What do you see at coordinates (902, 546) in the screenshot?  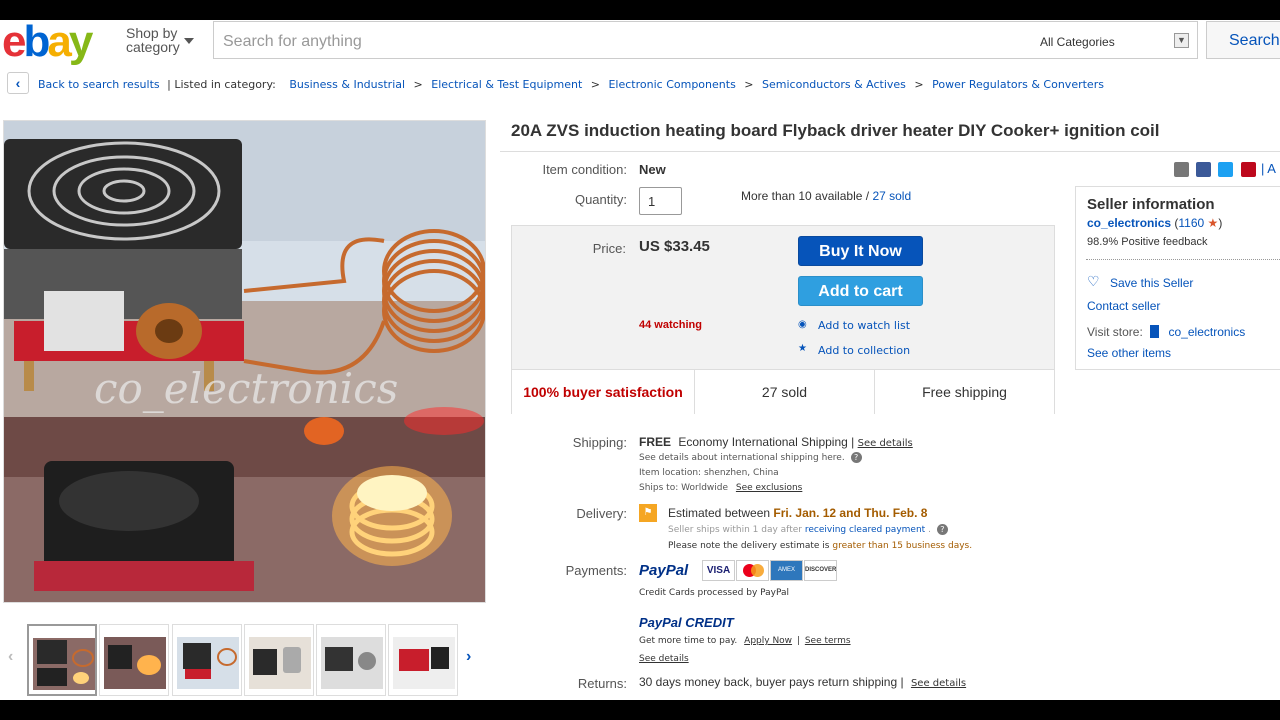 I see `delivery-note-highlight: greater than 15 business days.` at bounding box center [902, 546].